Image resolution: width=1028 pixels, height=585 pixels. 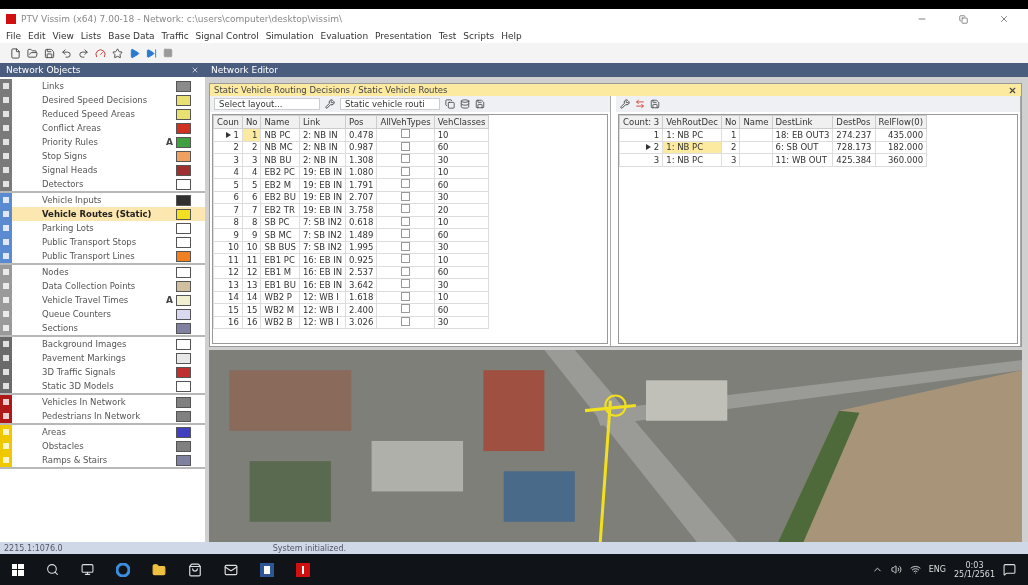 What do you see at coordinates (351, 309) in the screenshot?
I see `table-row: 15 15 WB2 M 12: WB I 2.400 60` at bounding box center [351, 309].